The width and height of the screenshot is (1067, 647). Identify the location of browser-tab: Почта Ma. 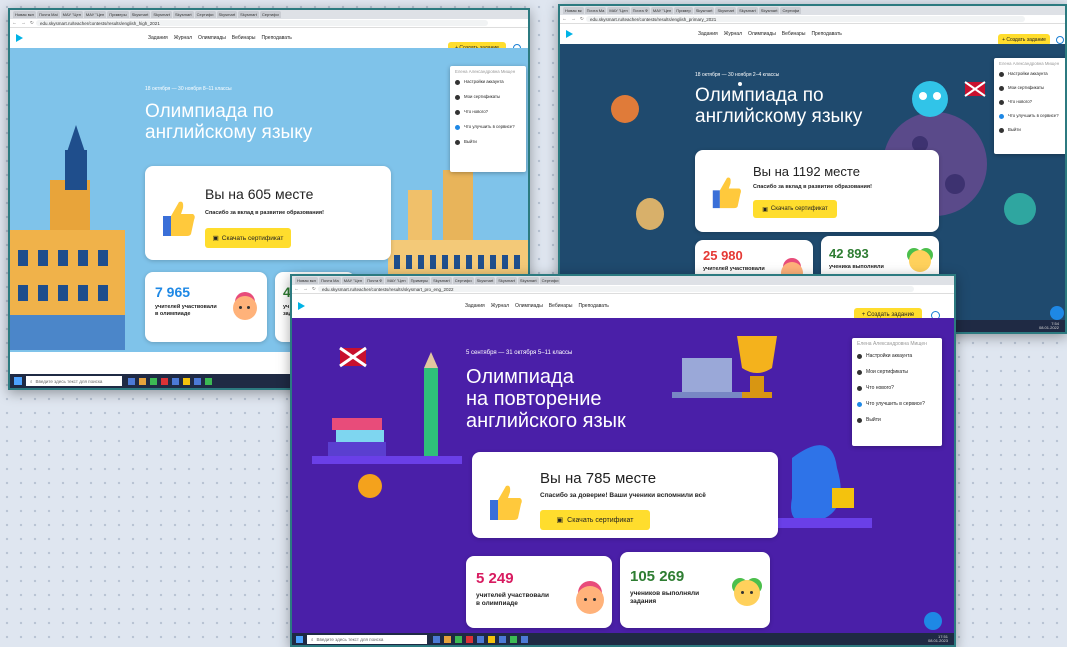
(595, 10).